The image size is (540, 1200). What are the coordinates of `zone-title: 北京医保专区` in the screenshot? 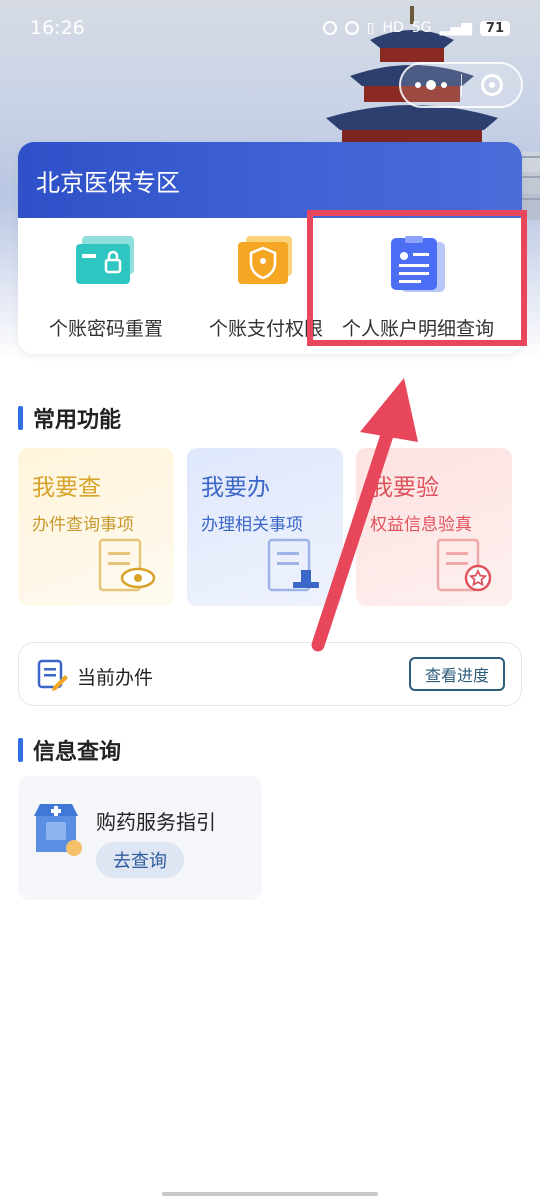 It's located at (270, 180).